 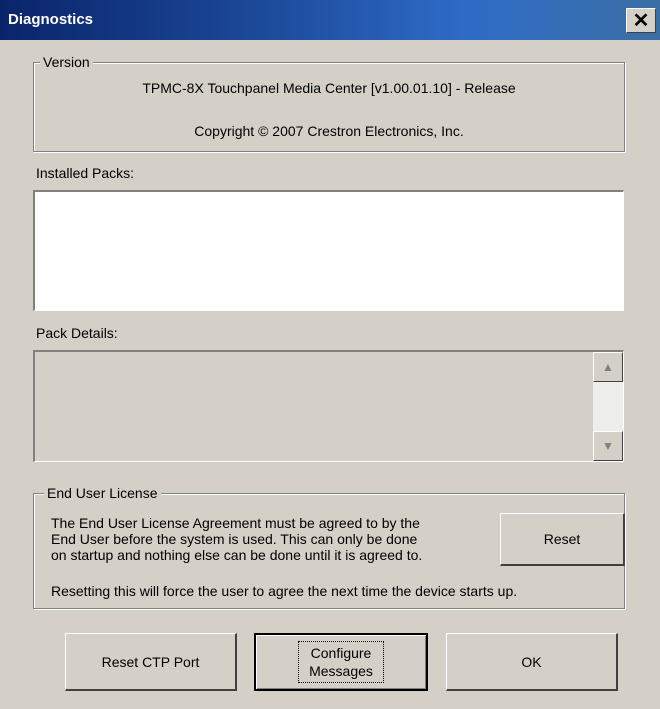 What do you see at coordinates (66, 62) in the screenshot?
I see `version-legend: Version` at bounding box center [66, 62].